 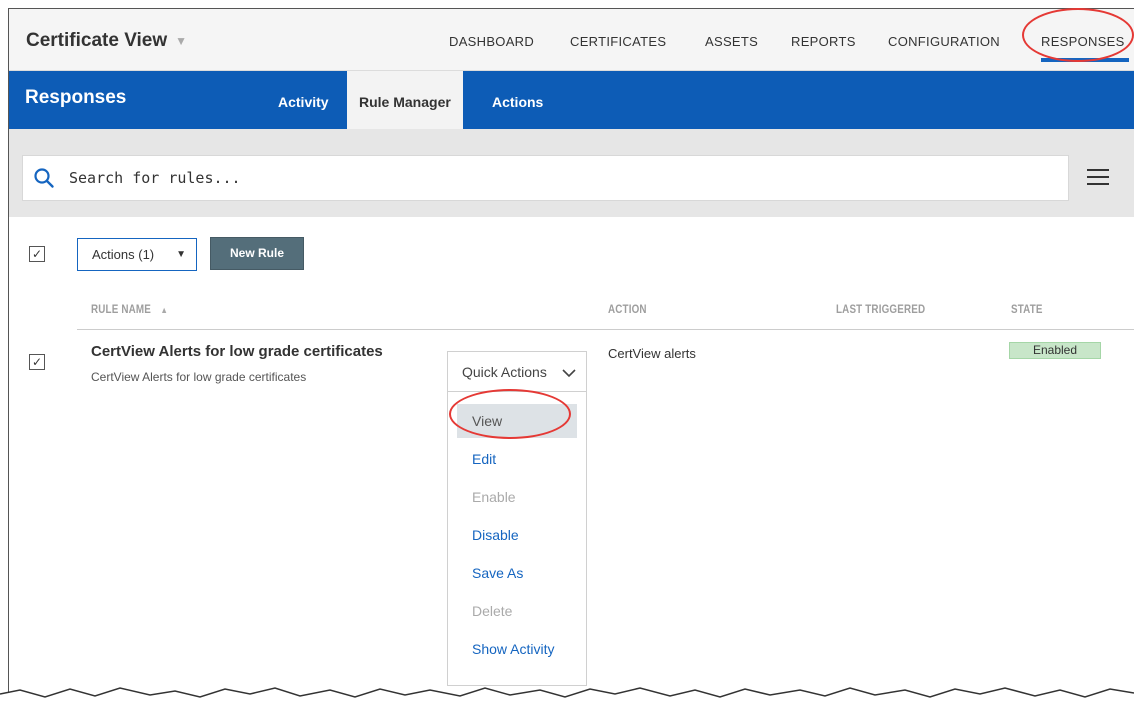 What do you see at coordinates (129, 309) in the screenshot?
I see `column-header-rule-name: RULE NAME ▲` at bounding box center [129, 309].